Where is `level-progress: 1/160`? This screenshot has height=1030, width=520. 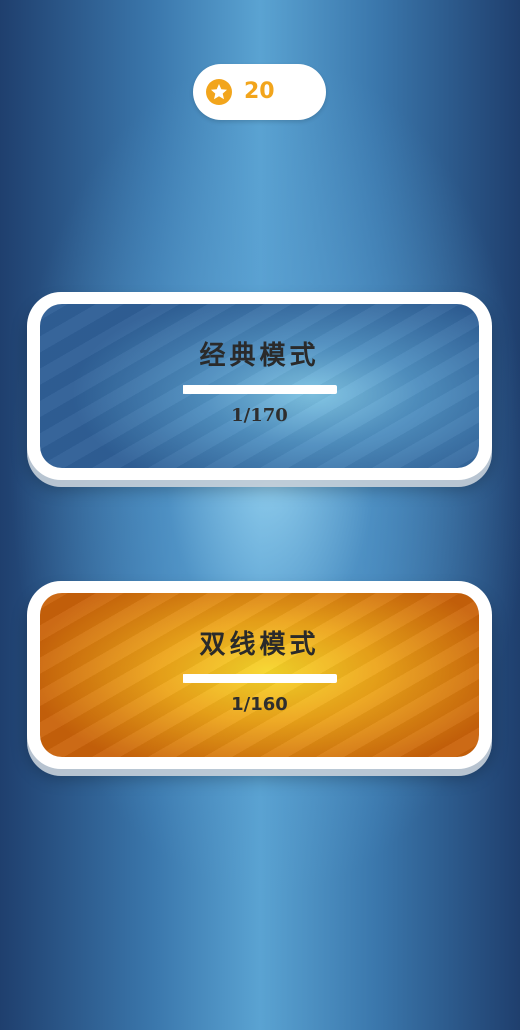 level-progress: 1/160 is located at coordinates (259, 704).